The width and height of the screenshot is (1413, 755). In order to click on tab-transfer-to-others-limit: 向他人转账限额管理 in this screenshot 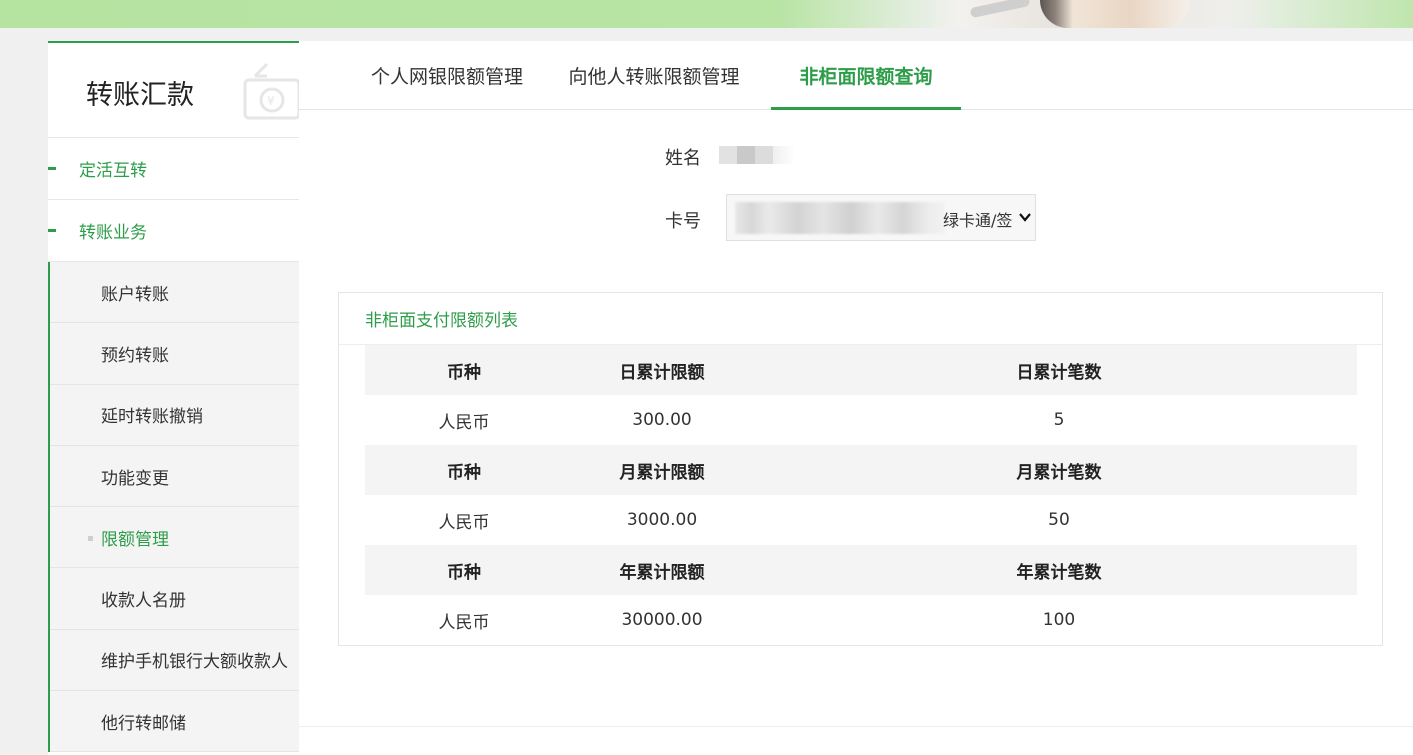, I will do `click(654, 75)`.